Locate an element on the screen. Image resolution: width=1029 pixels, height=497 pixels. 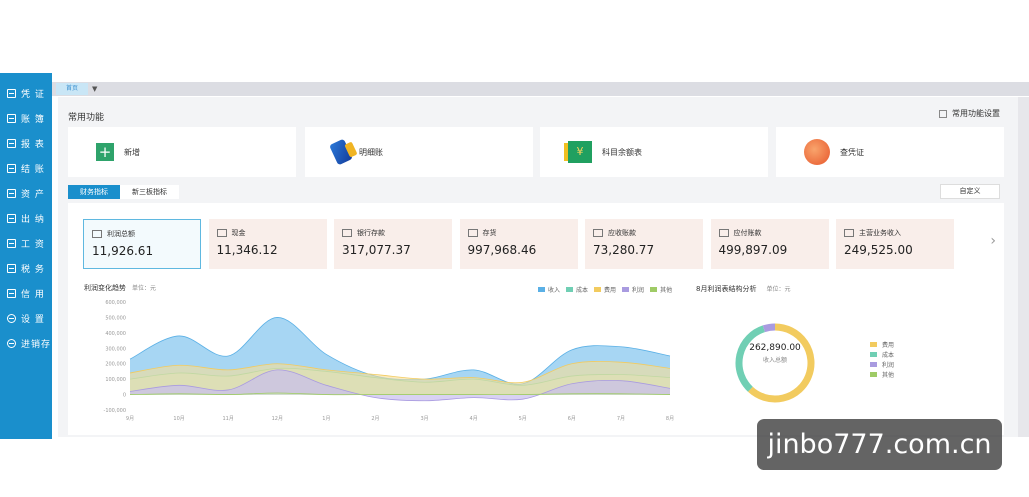
quick-settings-button: 常用功能设置 is located at coordinates (969, 113).